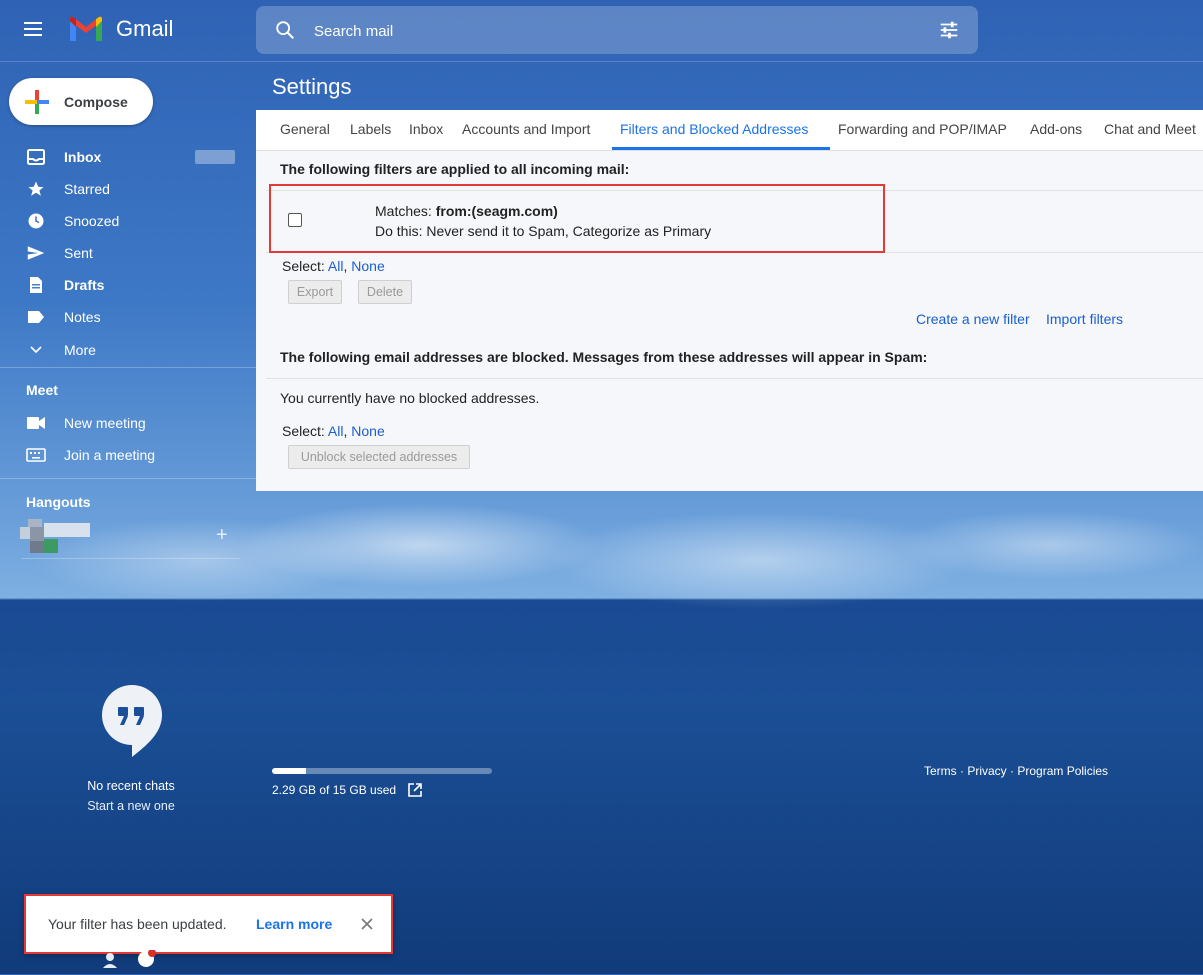 The width and height of the screenshot is (1203, 975). I want to click on sidebar-item-more: More, so click(120, 350).